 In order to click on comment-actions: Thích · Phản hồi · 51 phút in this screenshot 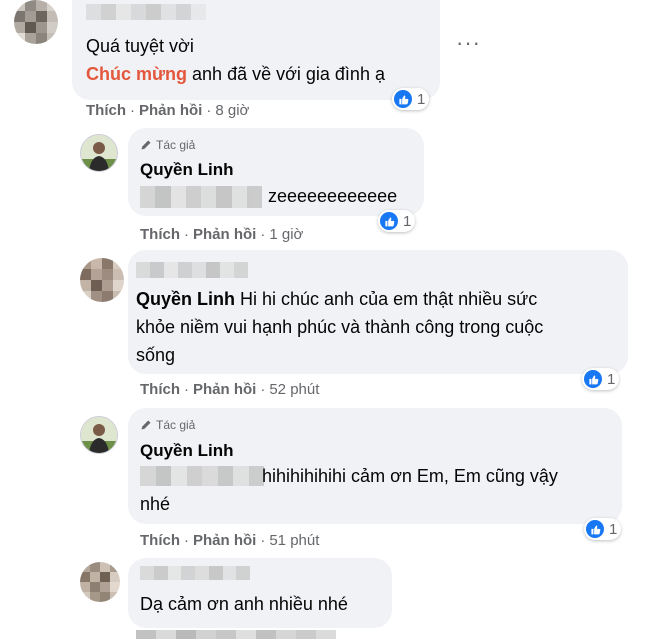, I will do `click(230, 540)`.